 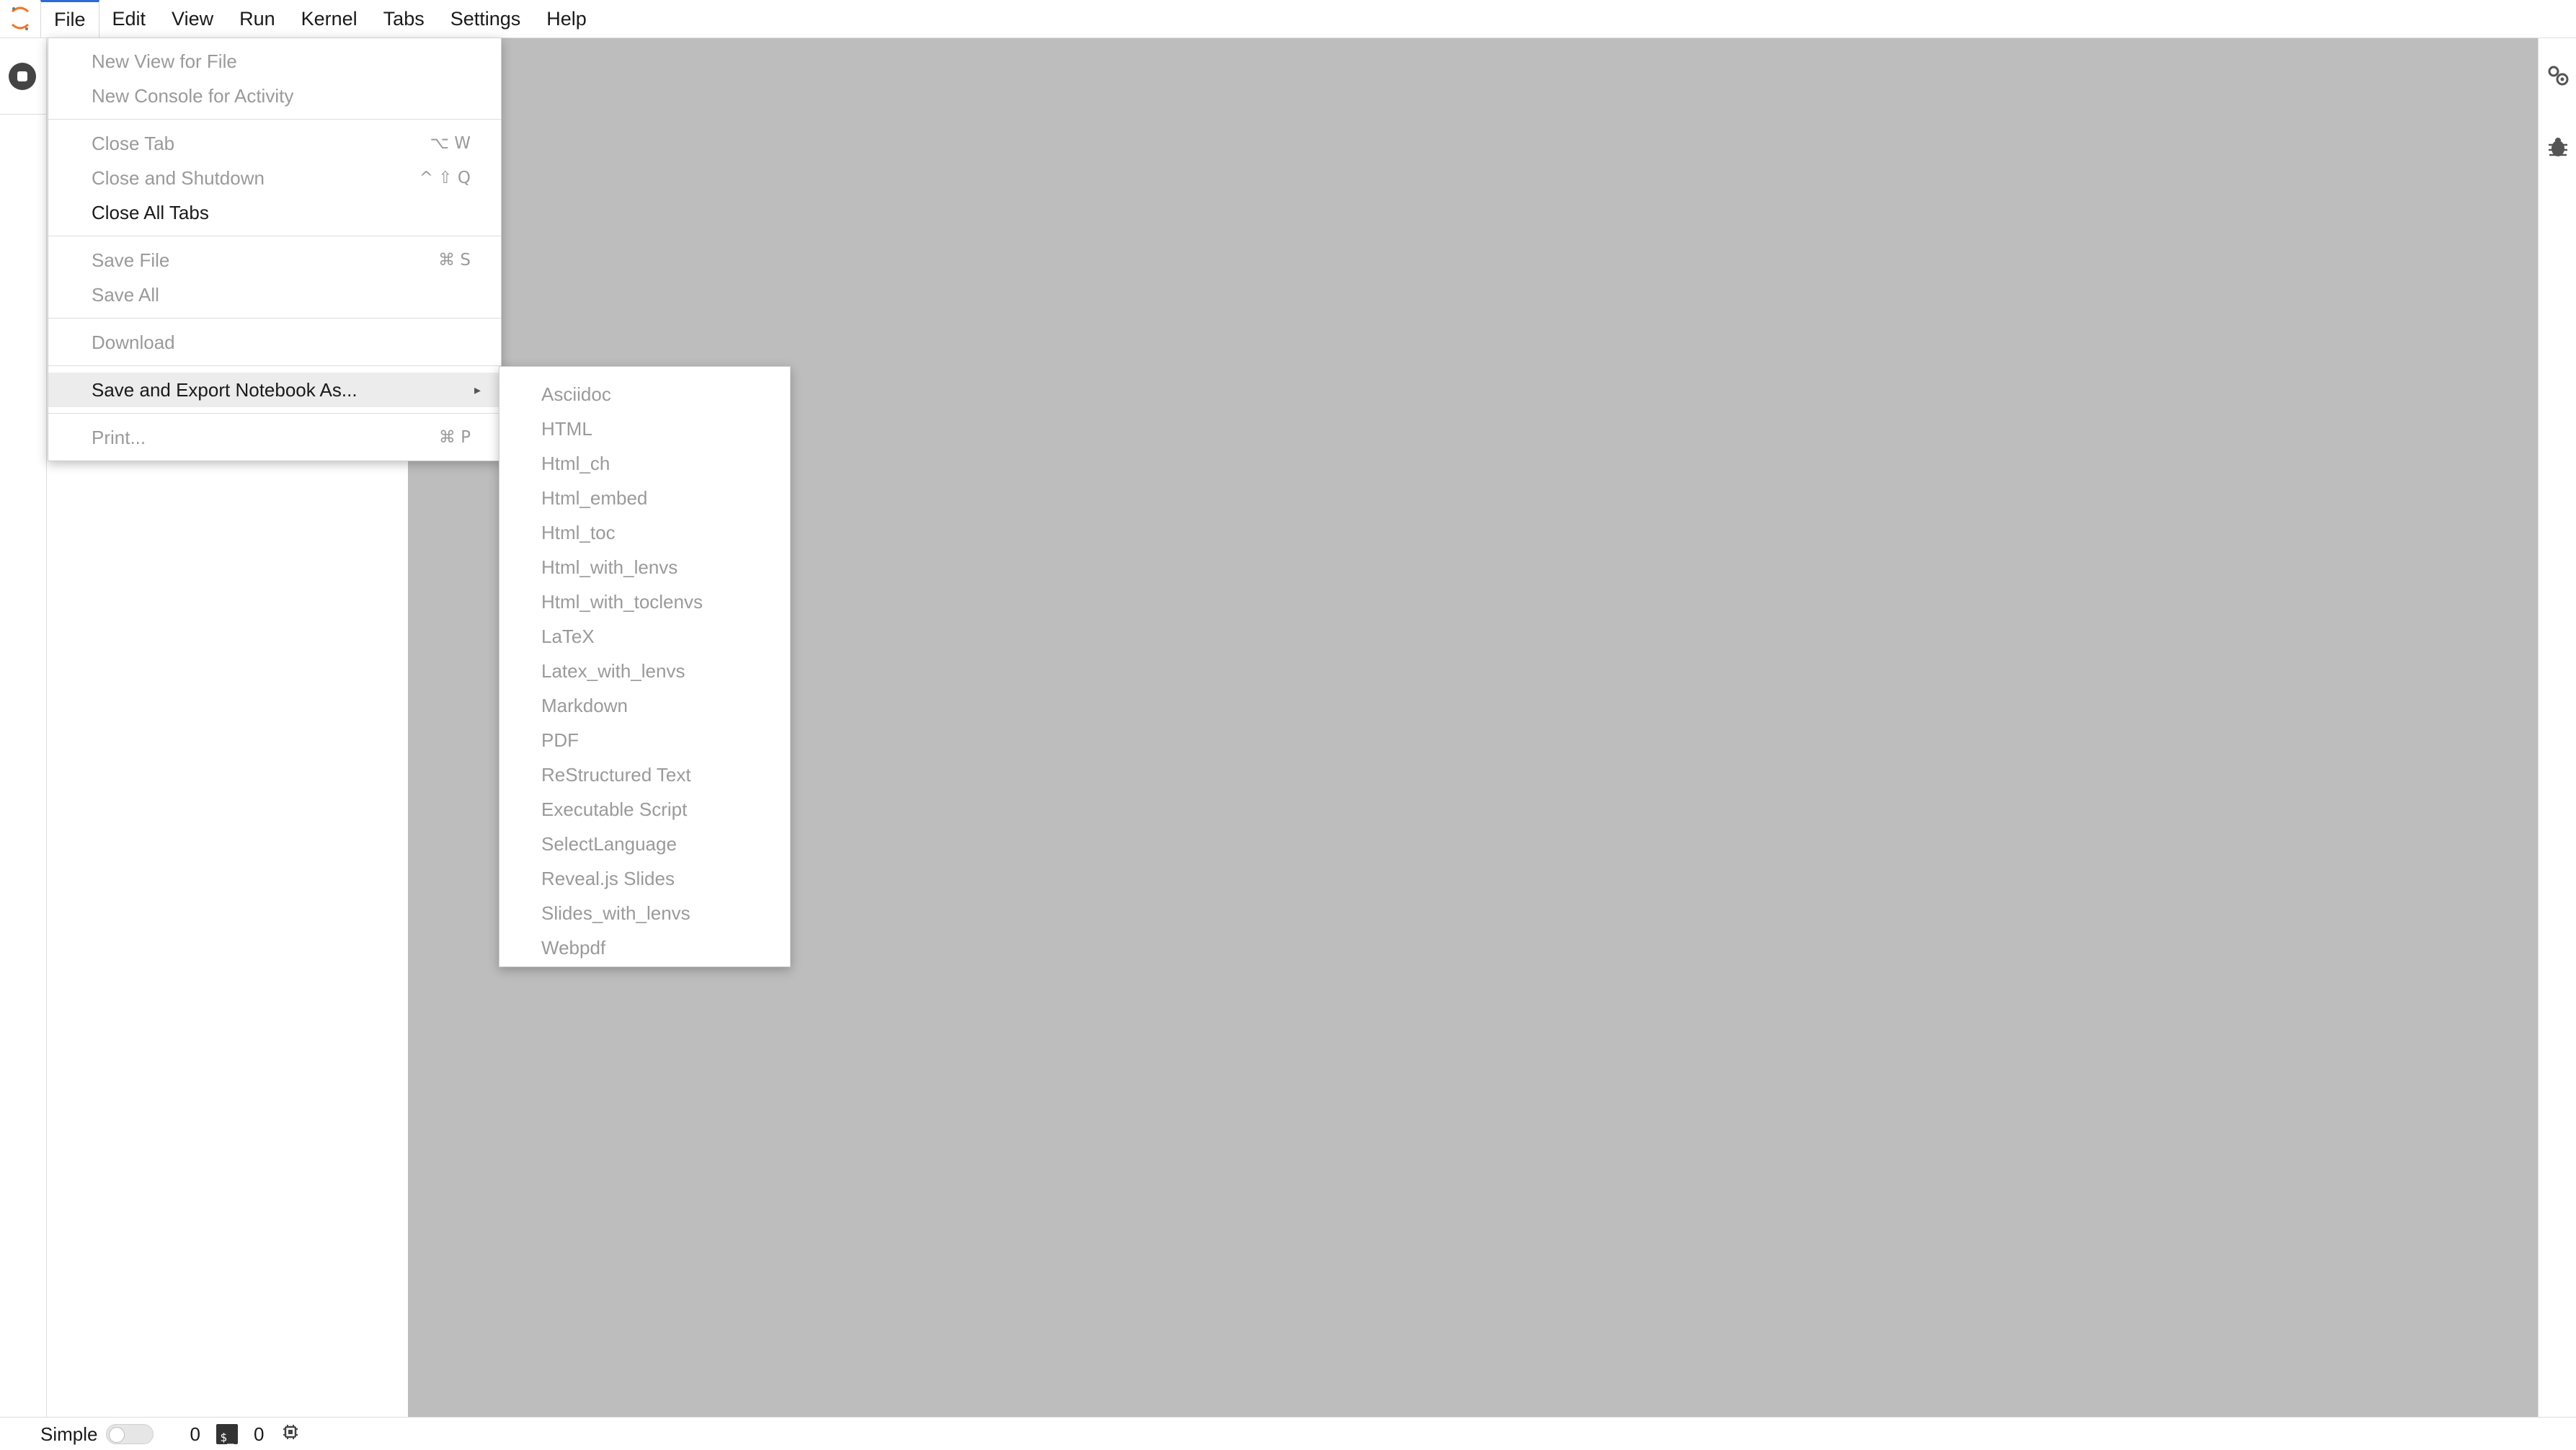 I want to click on export-item-html-ch: Html_ch, so click(x=644, y=463).